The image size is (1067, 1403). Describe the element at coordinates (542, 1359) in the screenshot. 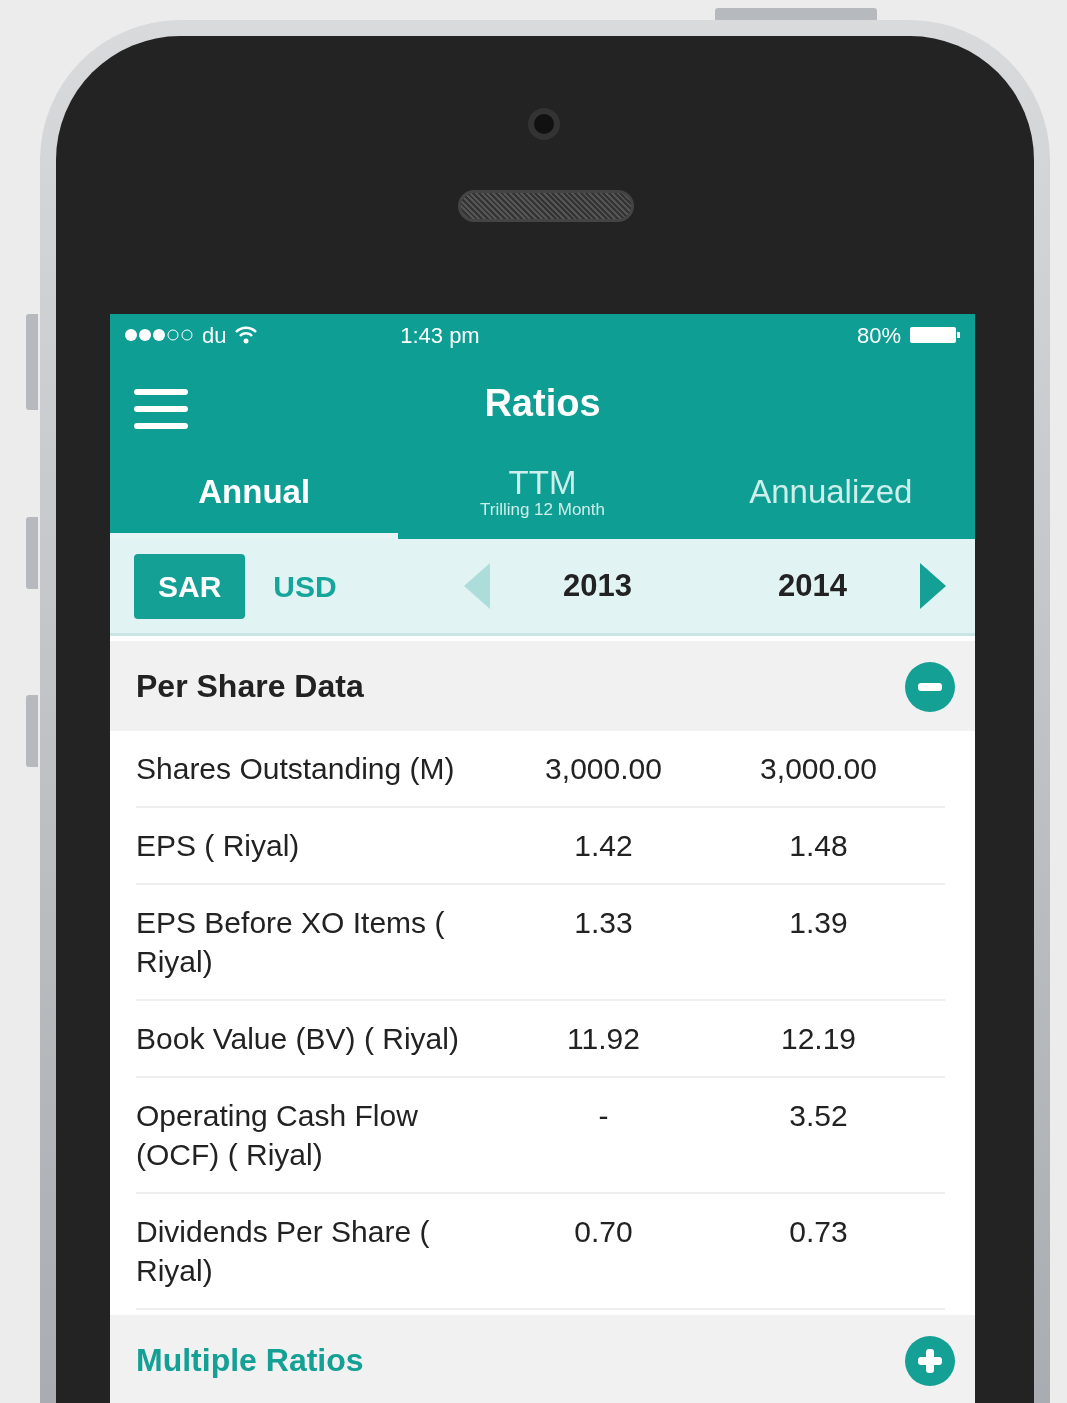

I see `section-header: Multiple Ratios` at that location.